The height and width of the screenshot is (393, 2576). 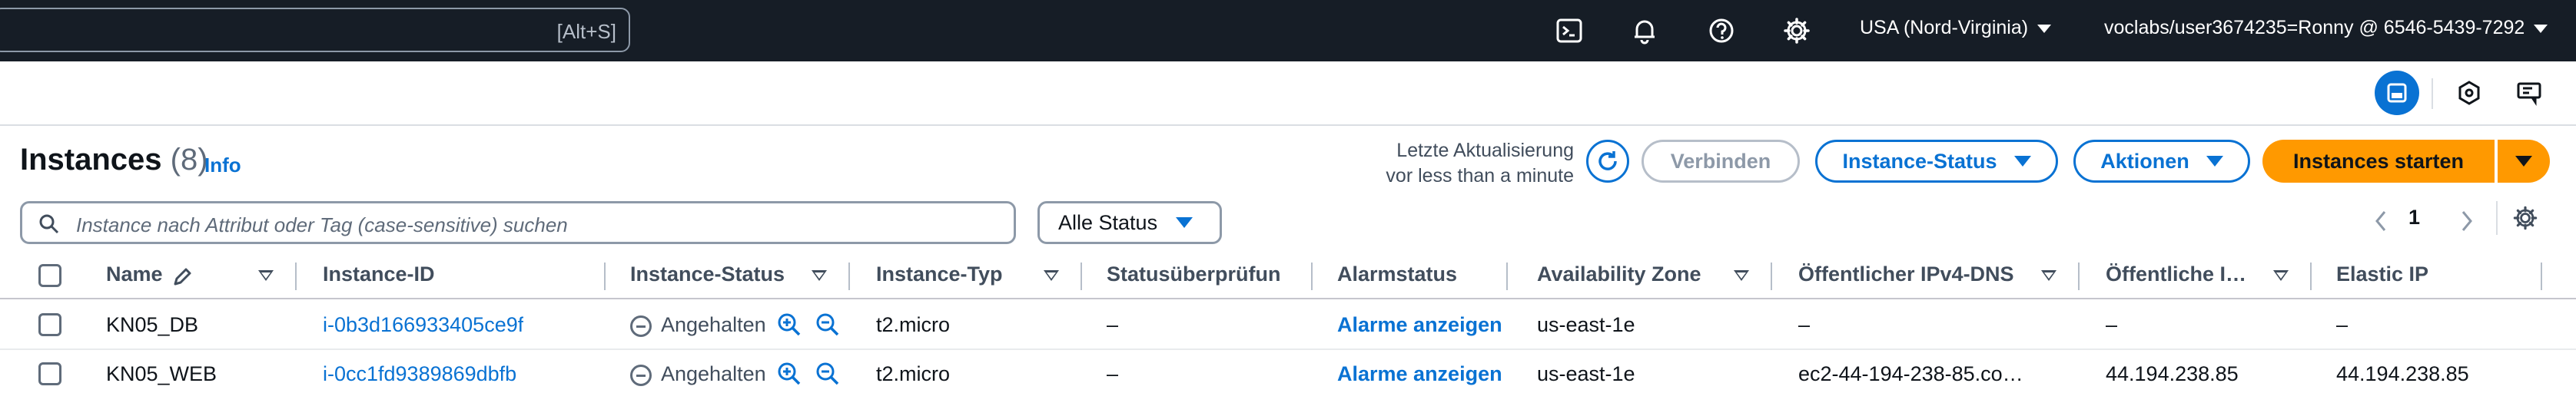 I want to click on cell-availability-zone: us-east-1e, so click(x=1586, y=374).